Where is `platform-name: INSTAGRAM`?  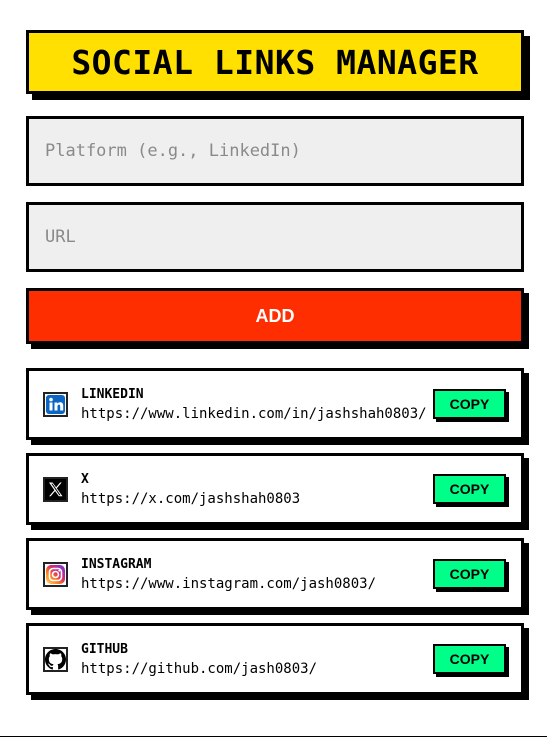 platform-name: INSTAGRAM is located at coordinates (116, 564).